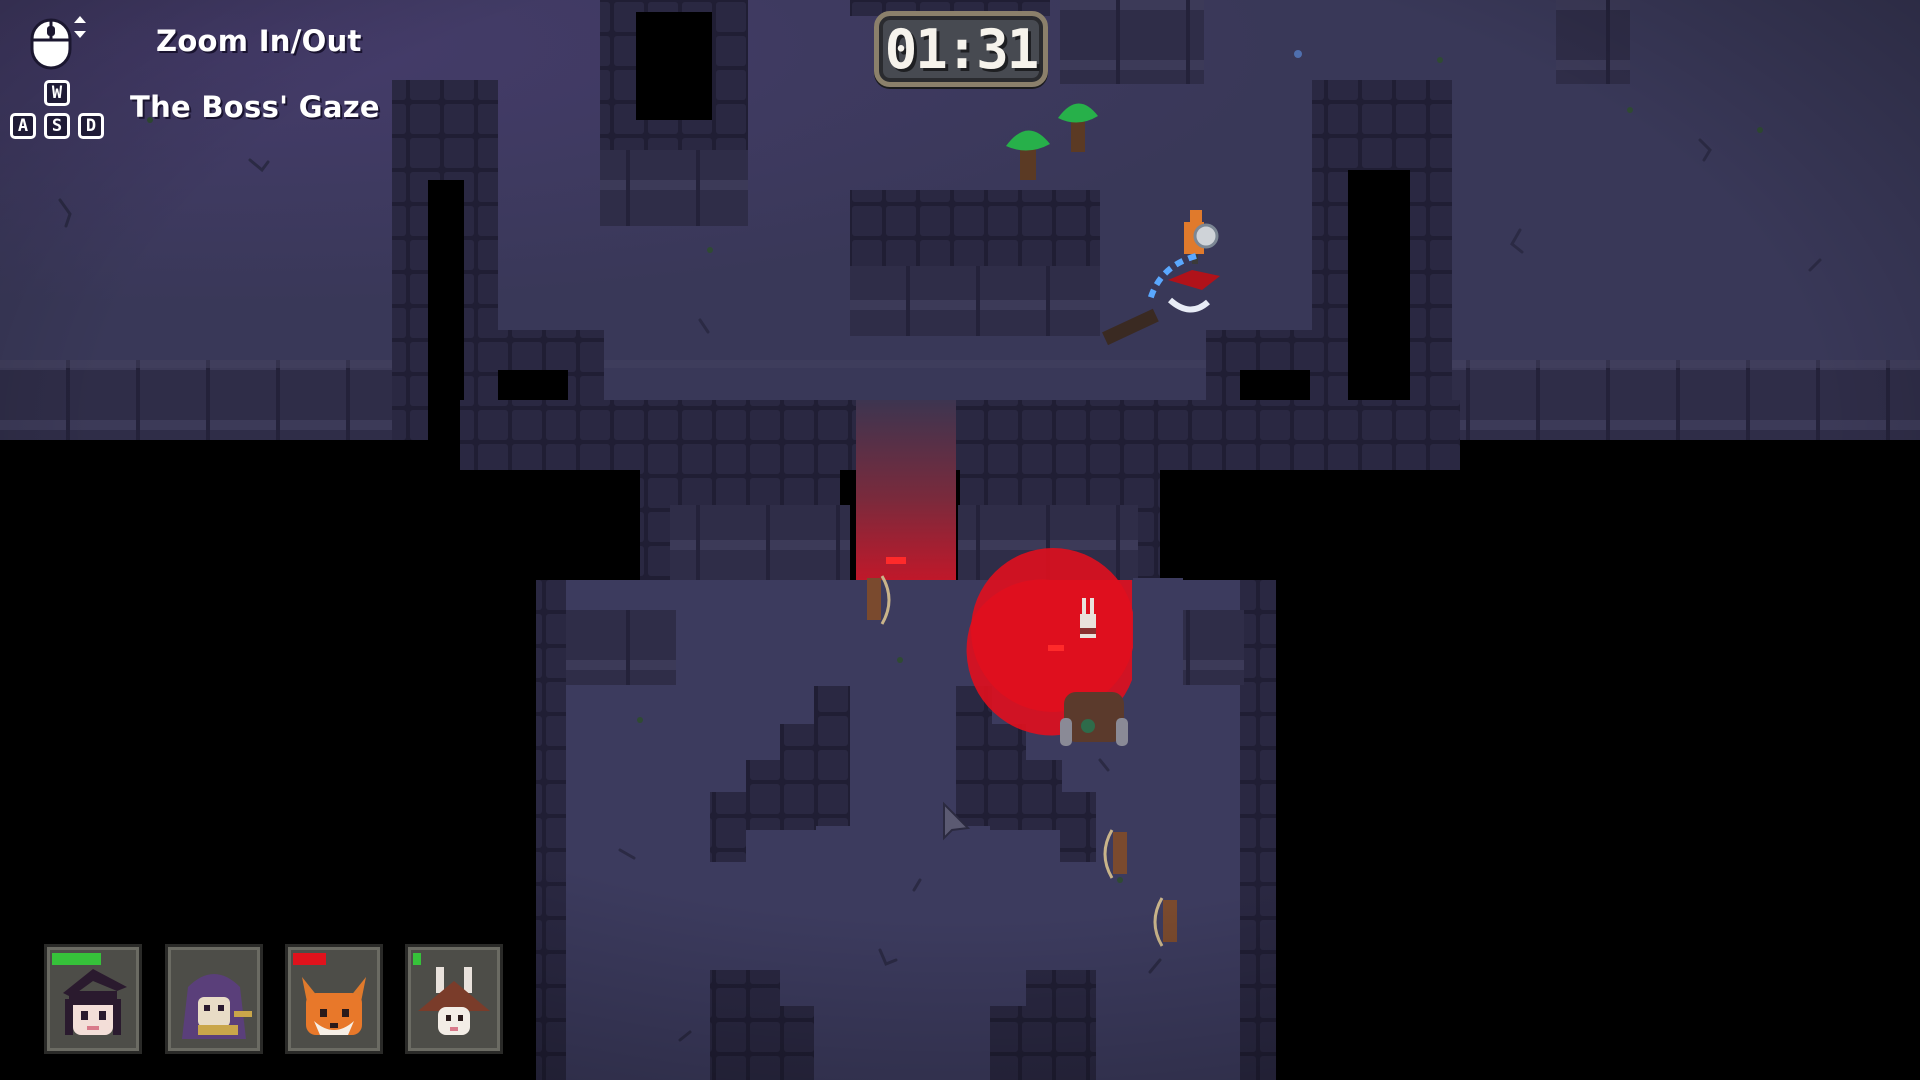 Image resolution: width=1920 pixels, height=1080 pixels. What do you see at coordinates (259, 41) in the screenshot?
I see `hint-zoom-label: Zoom In/Out` at bounding box center [259, 41].